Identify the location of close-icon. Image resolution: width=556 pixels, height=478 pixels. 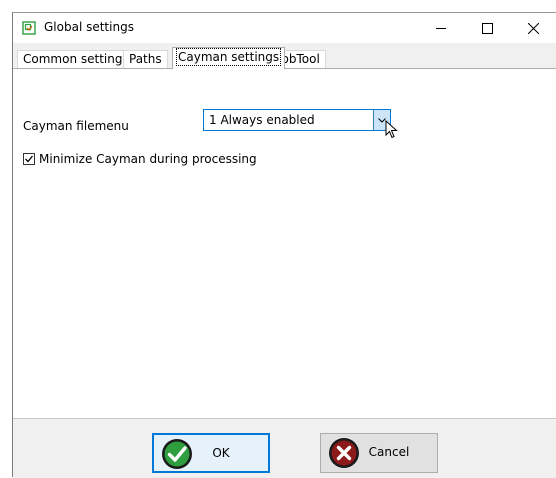
(533, 28).